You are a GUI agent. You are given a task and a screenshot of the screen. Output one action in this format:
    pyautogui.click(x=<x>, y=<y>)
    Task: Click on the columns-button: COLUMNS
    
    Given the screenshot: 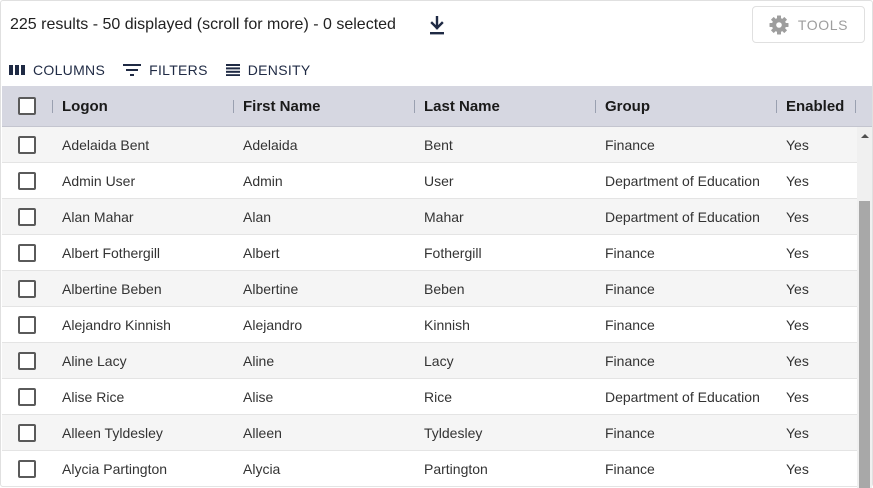 What is the action you would take?
    pyautogui.click(x=57, y=70)
    